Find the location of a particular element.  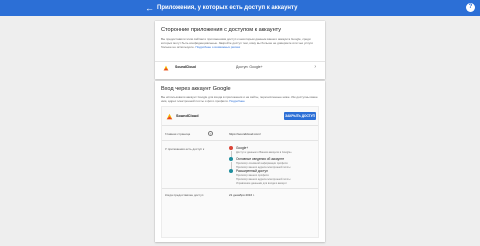

arrow-left-icon: ← is located at coordinates (149, 8).